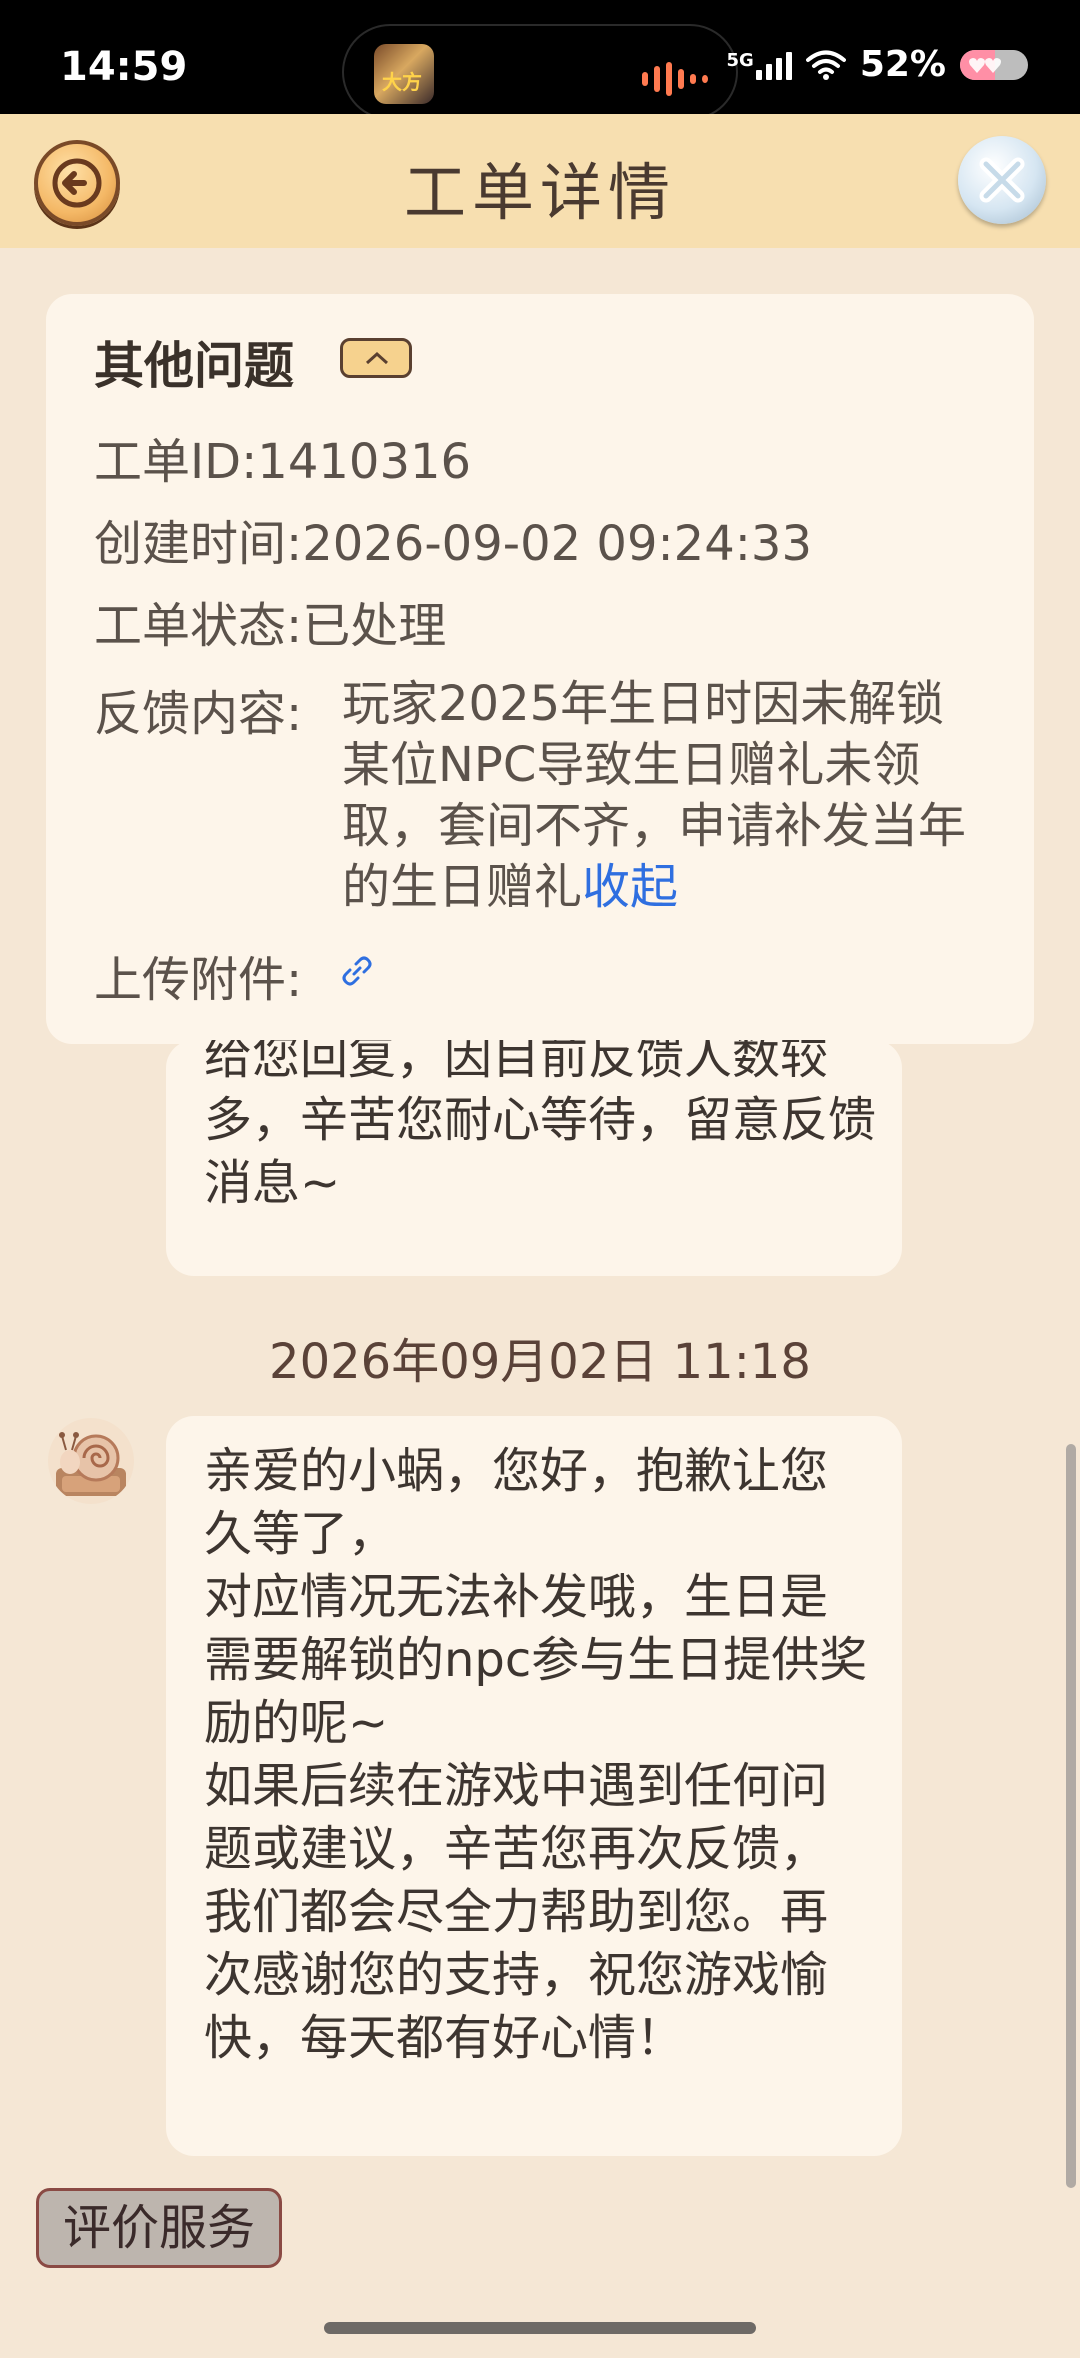 This screenshot has width=1080, height=2358. Describe the element at coordinates (198, 714) in the screenshot. I see `feedback-label: 反馈内容:` at that location.